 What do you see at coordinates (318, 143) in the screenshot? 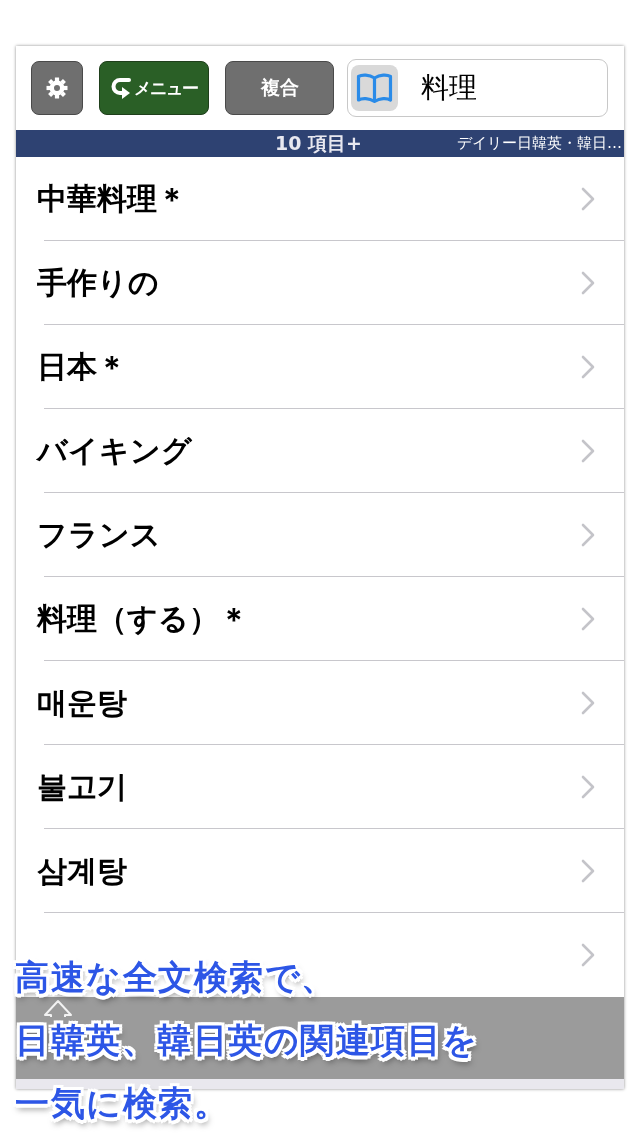
I see `item-count: 10 項目+` at bounding box center [318, 143].